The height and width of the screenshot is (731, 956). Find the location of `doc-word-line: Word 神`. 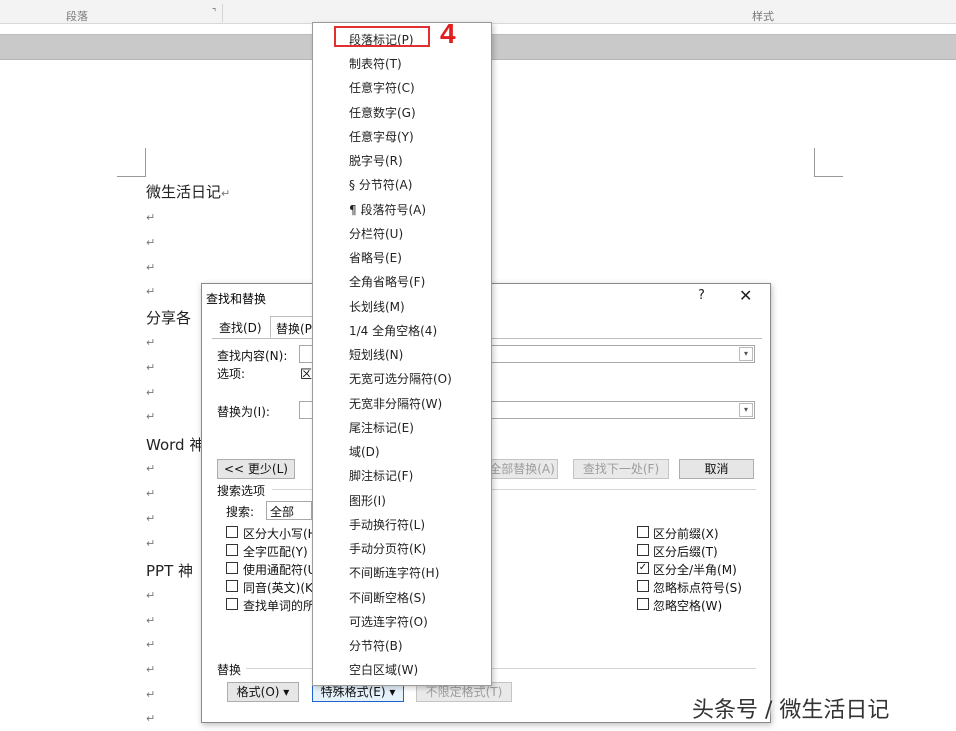

doc-word-line: Word 神 is located at coordinates (175, 444).